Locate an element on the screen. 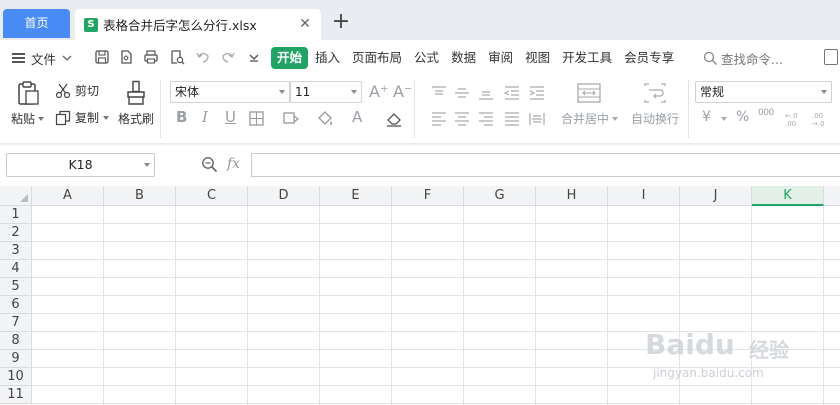 This screenshot has height=405, width=840. merge-center-icon is located at coordinates (589, 93).